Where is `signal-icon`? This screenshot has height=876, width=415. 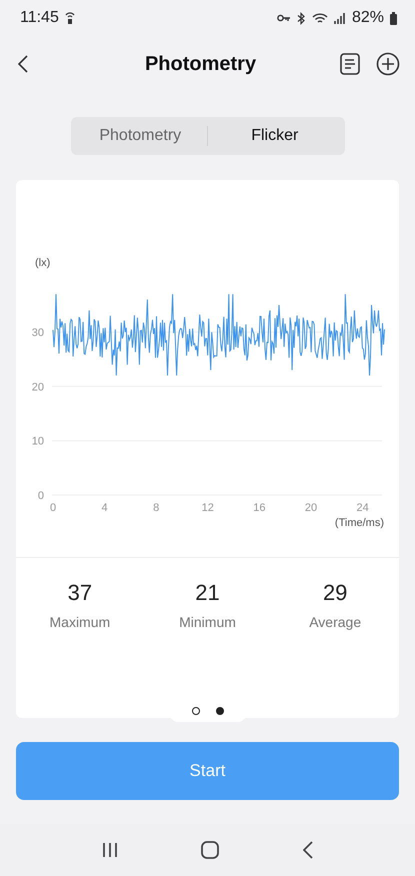 signal-icon is located at coordinates (340, 18).